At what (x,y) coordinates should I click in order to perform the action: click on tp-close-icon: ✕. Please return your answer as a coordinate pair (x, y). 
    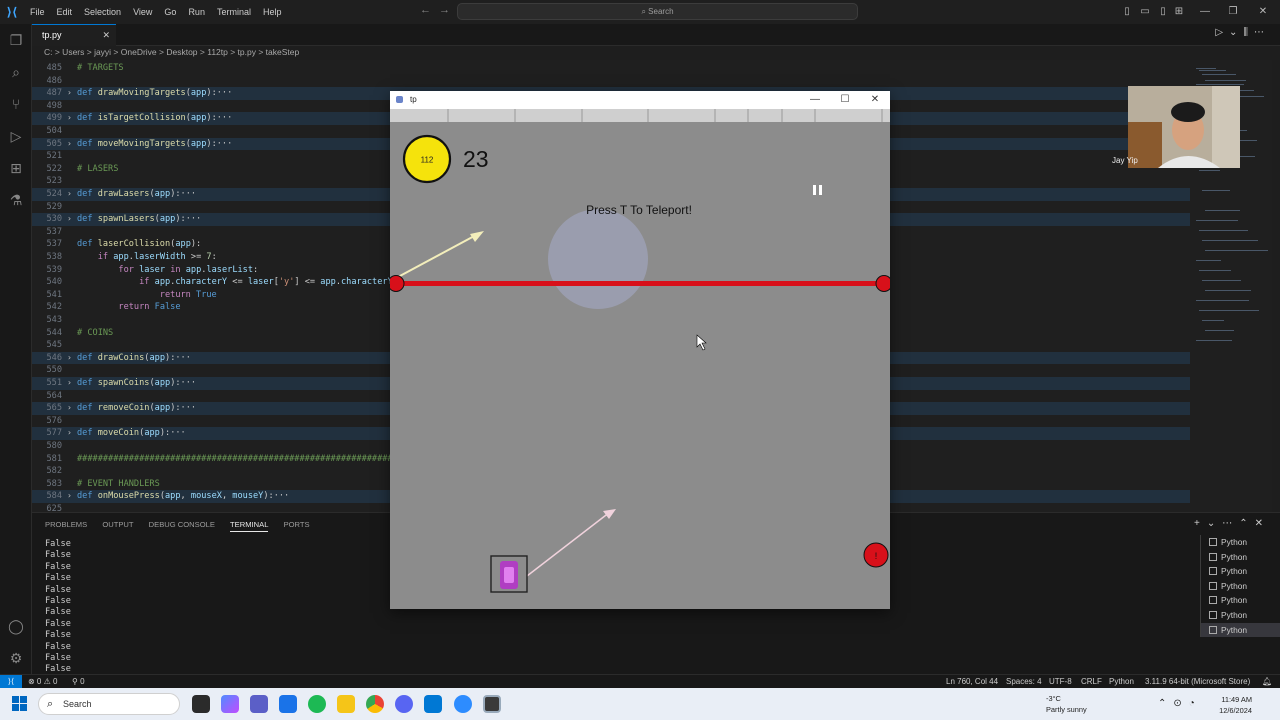
    Looking at the image, I should click on (875, 100).